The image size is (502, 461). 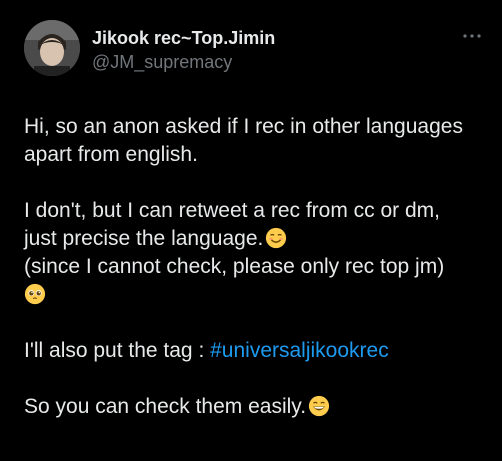 I want to click on text-line: I'll also put the tag :, so click(x=117, y=350).